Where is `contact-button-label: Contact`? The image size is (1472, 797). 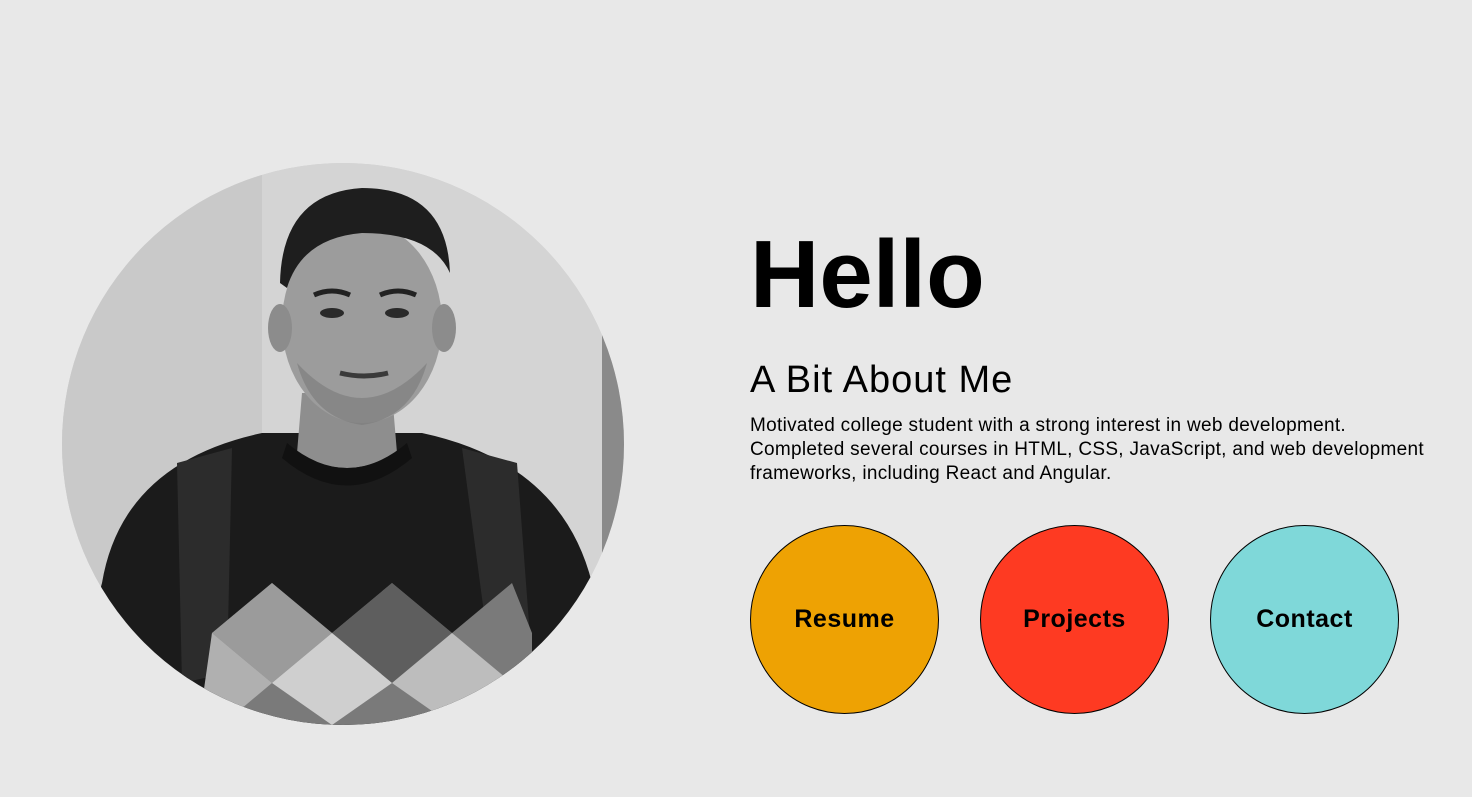
contact-button-label: Contact is located at coordinates (1304, 619).